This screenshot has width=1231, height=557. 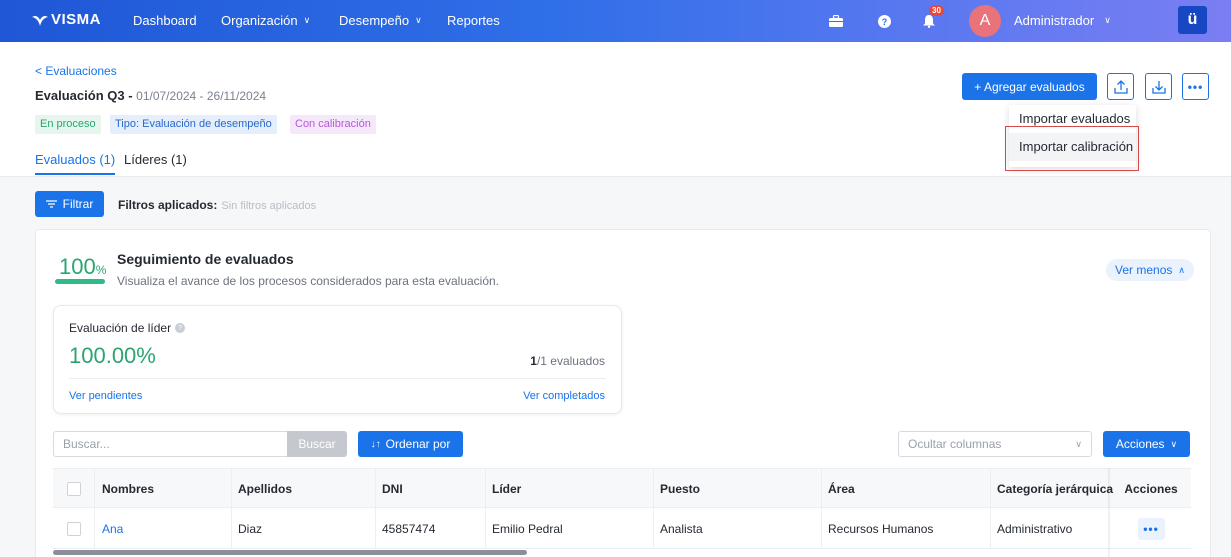 I want to click on nav-organizacion: Organización ∨, so click(x=265, y=20).